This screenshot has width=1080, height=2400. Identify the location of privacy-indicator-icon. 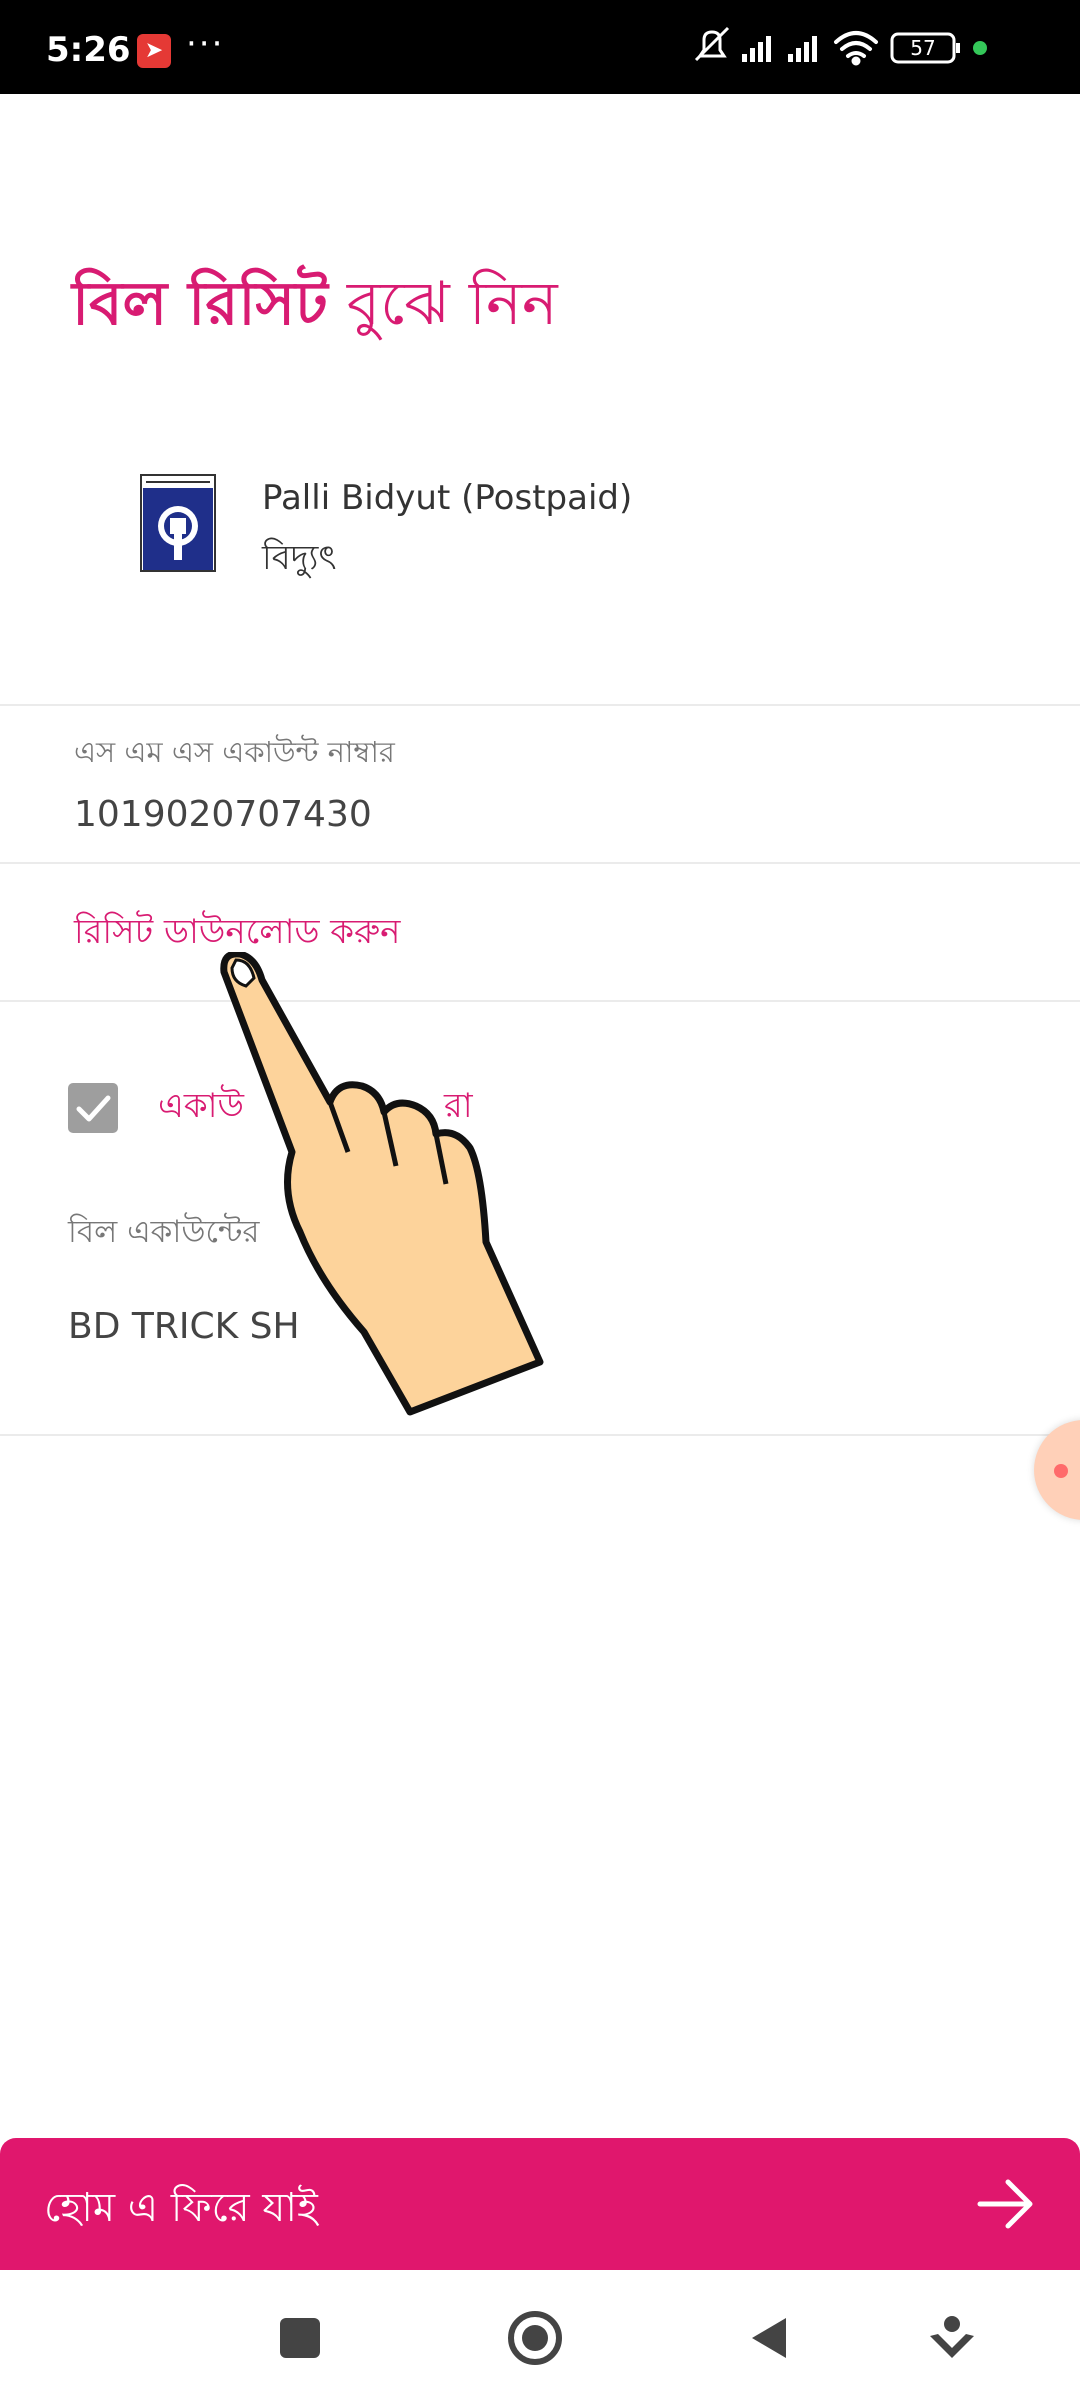
(980, 48).